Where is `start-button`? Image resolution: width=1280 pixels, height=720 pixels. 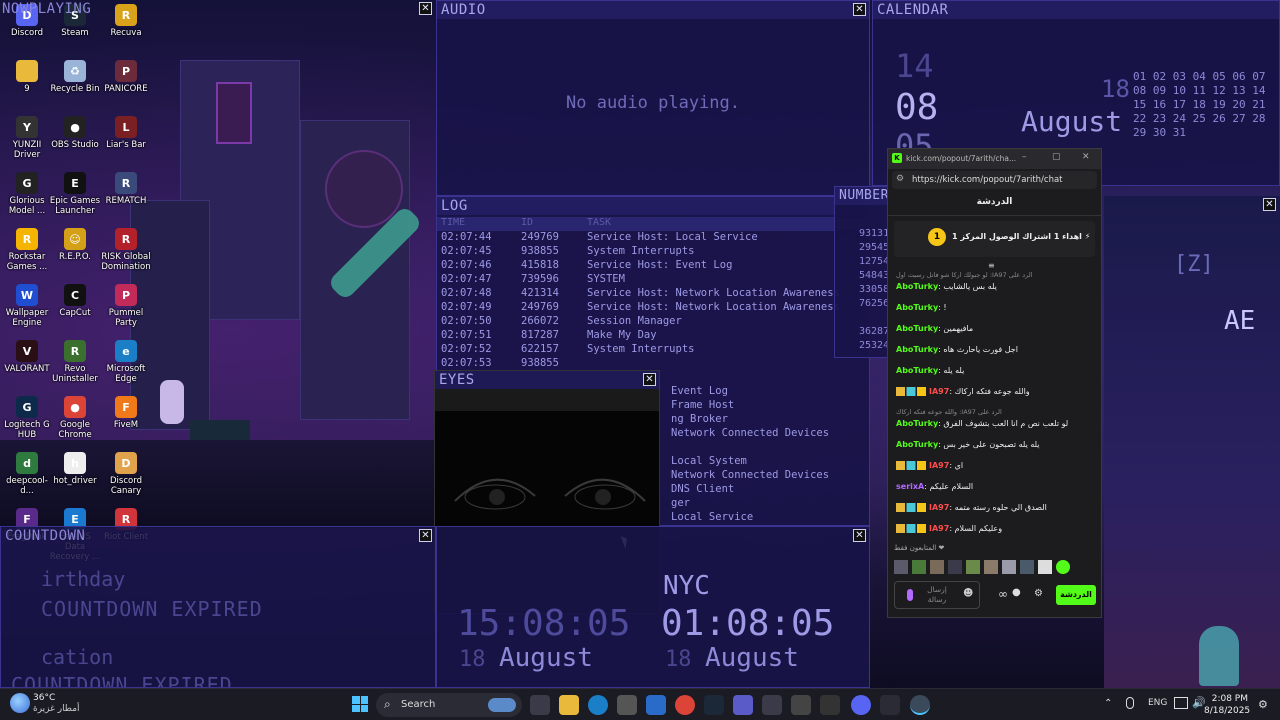
start-button is located at coordinates (360, 704).